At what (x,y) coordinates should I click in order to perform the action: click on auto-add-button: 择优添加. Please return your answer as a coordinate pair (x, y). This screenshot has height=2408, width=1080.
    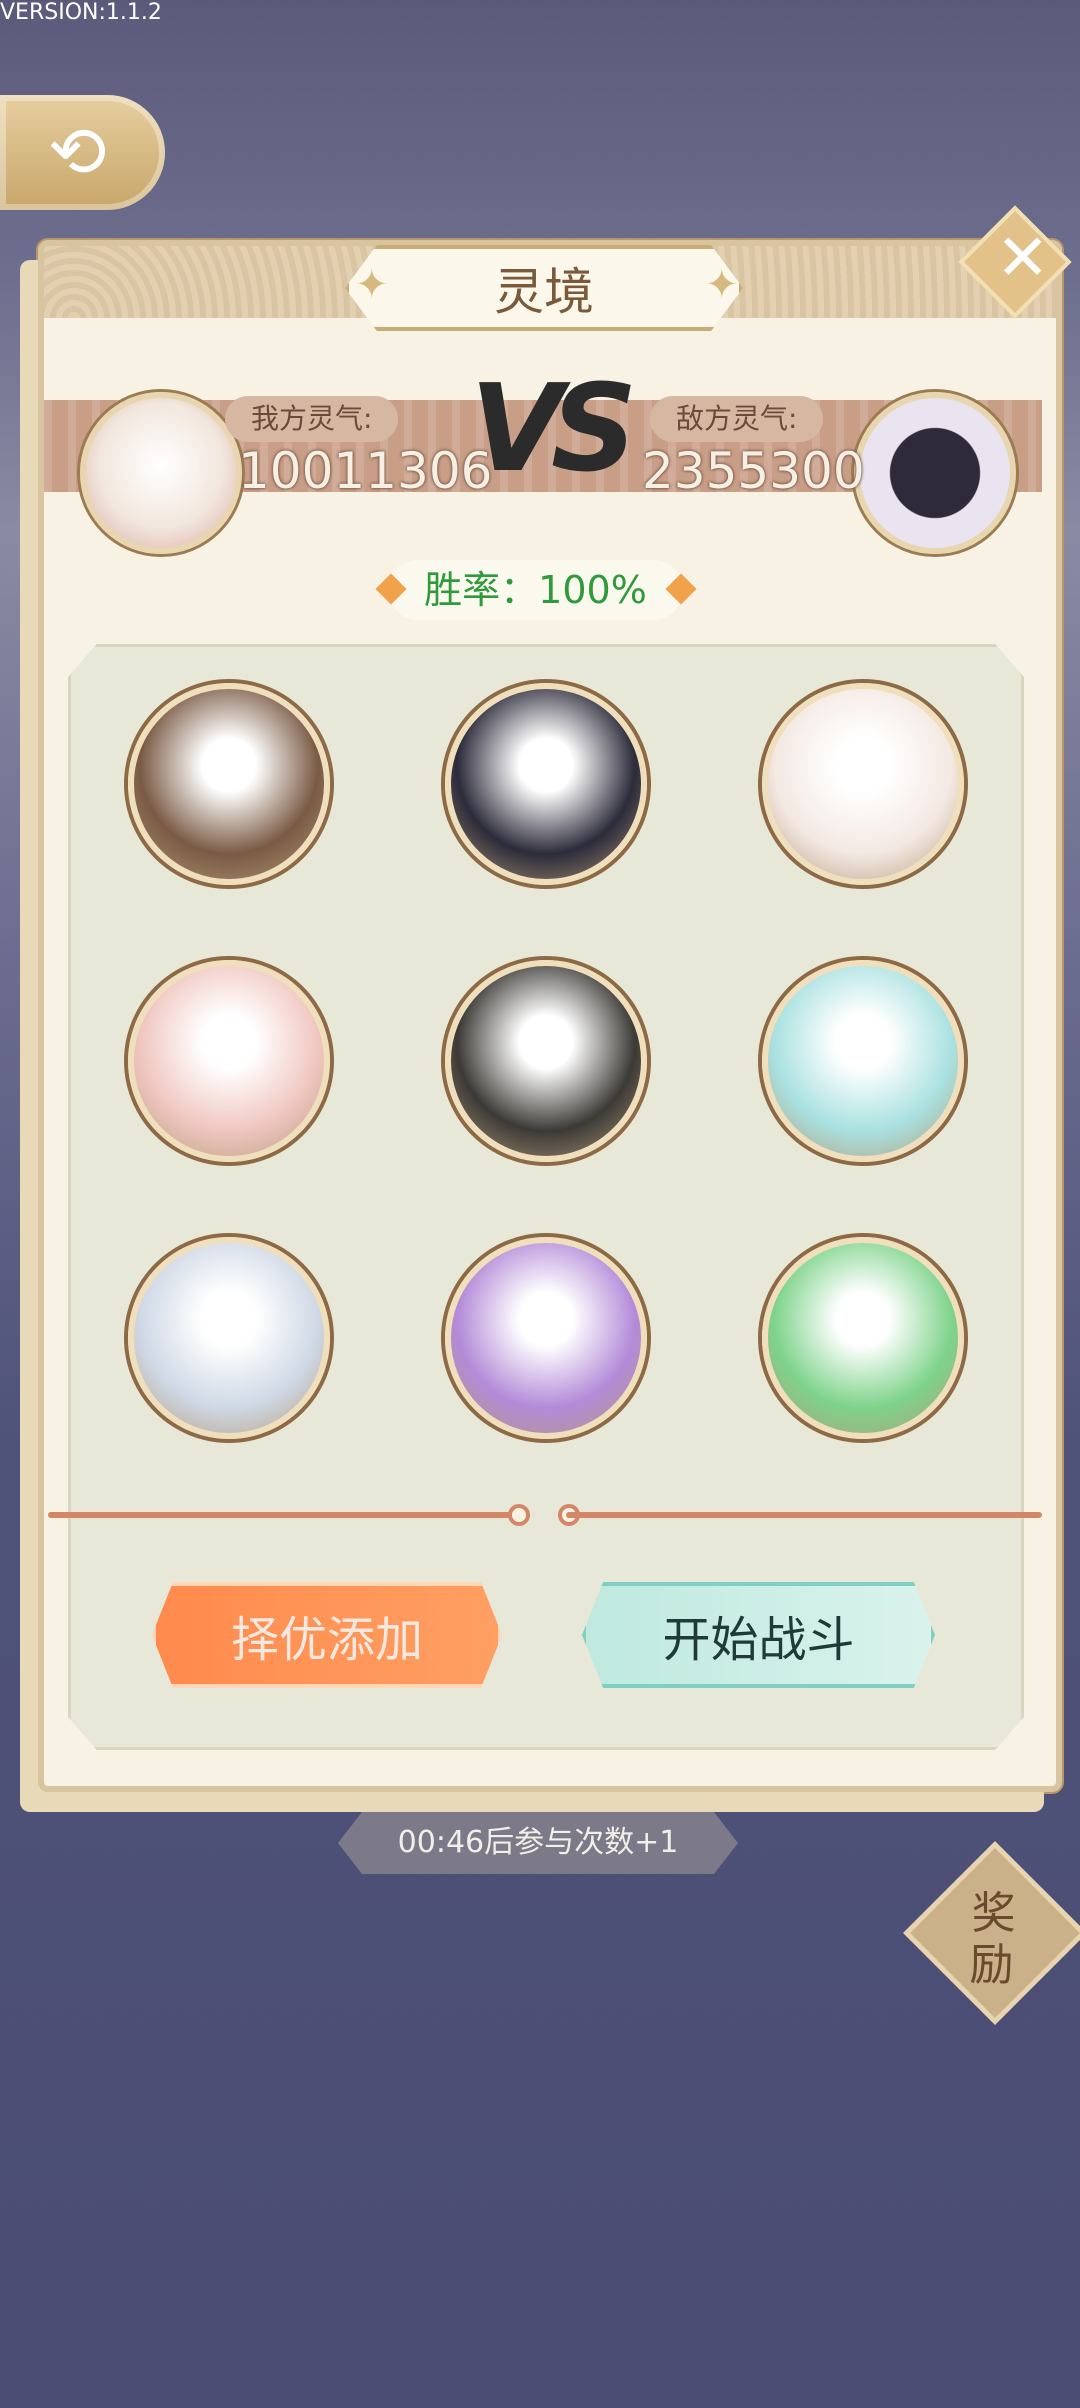
    Looking at the image, I should click on (327, 1635).